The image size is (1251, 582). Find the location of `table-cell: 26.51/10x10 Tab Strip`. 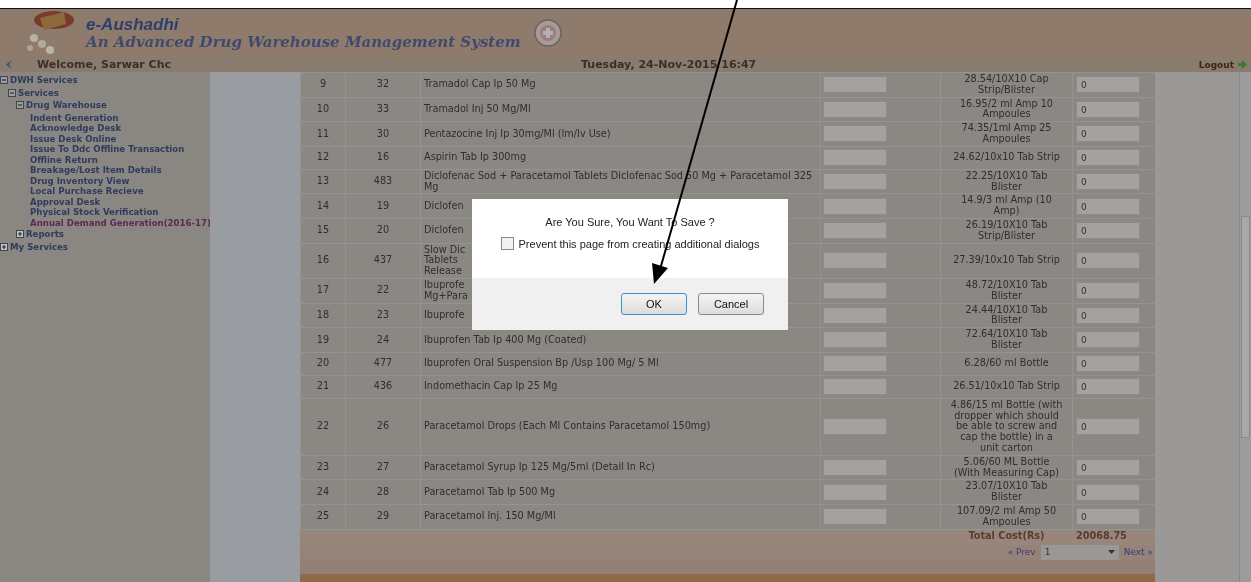

table-cell: 26.51/10x10 Tab Strip is located at coordinates (1006, 387).